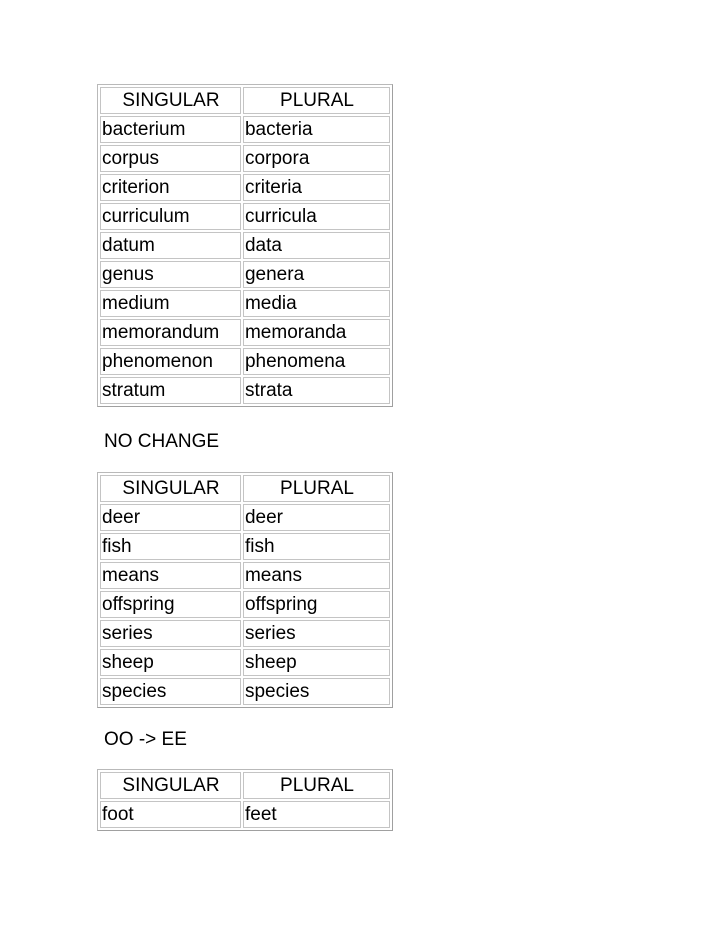 The width and height of the screenshot is (728, 943). I want to click on singular-cell: criterion, so click(170, 187).